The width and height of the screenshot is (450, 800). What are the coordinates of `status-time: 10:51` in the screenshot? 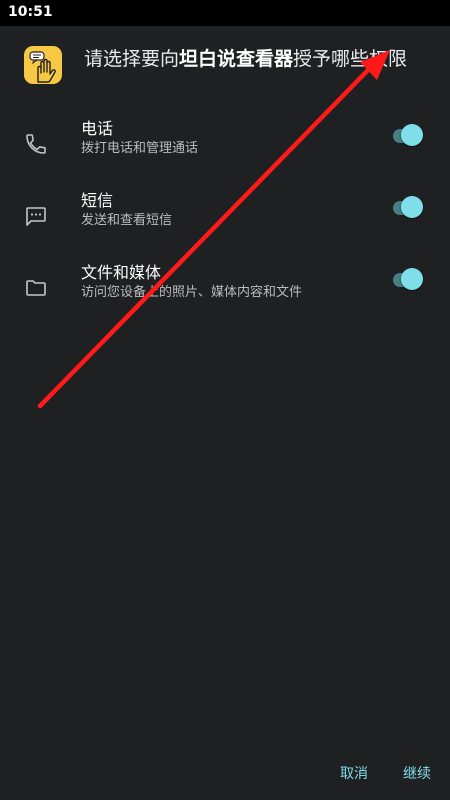 It's located at (30, 12).